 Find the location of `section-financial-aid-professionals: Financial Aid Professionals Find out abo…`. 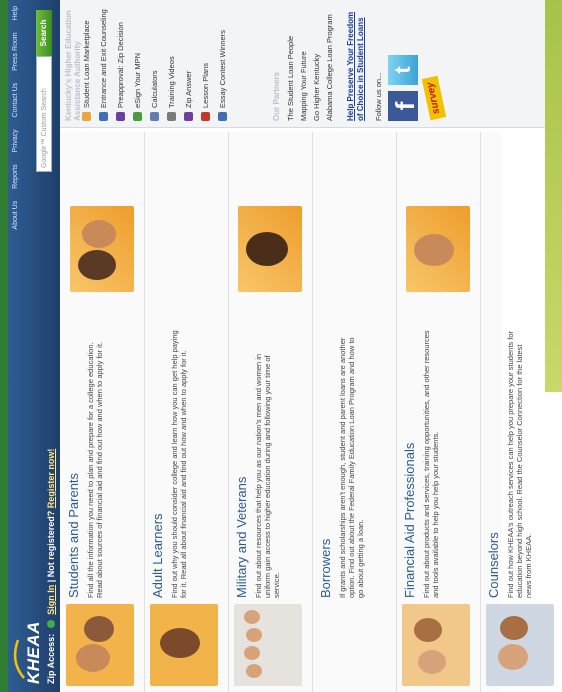

section-financial-aid-professionals: Financial Aid Professionals Find out abo… is located at coordinates (438, 412).